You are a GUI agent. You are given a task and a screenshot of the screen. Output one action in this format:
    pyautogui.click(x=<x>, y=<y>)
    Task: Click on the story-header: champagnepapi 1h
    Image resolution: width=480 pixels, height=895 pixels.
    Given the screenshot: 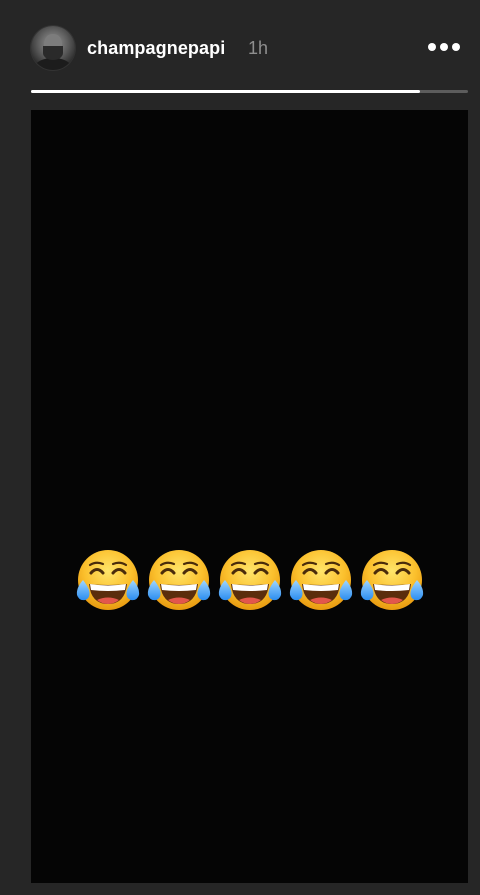 What is the action you would take?
    pyautogui.click(x=240, y=45)
    